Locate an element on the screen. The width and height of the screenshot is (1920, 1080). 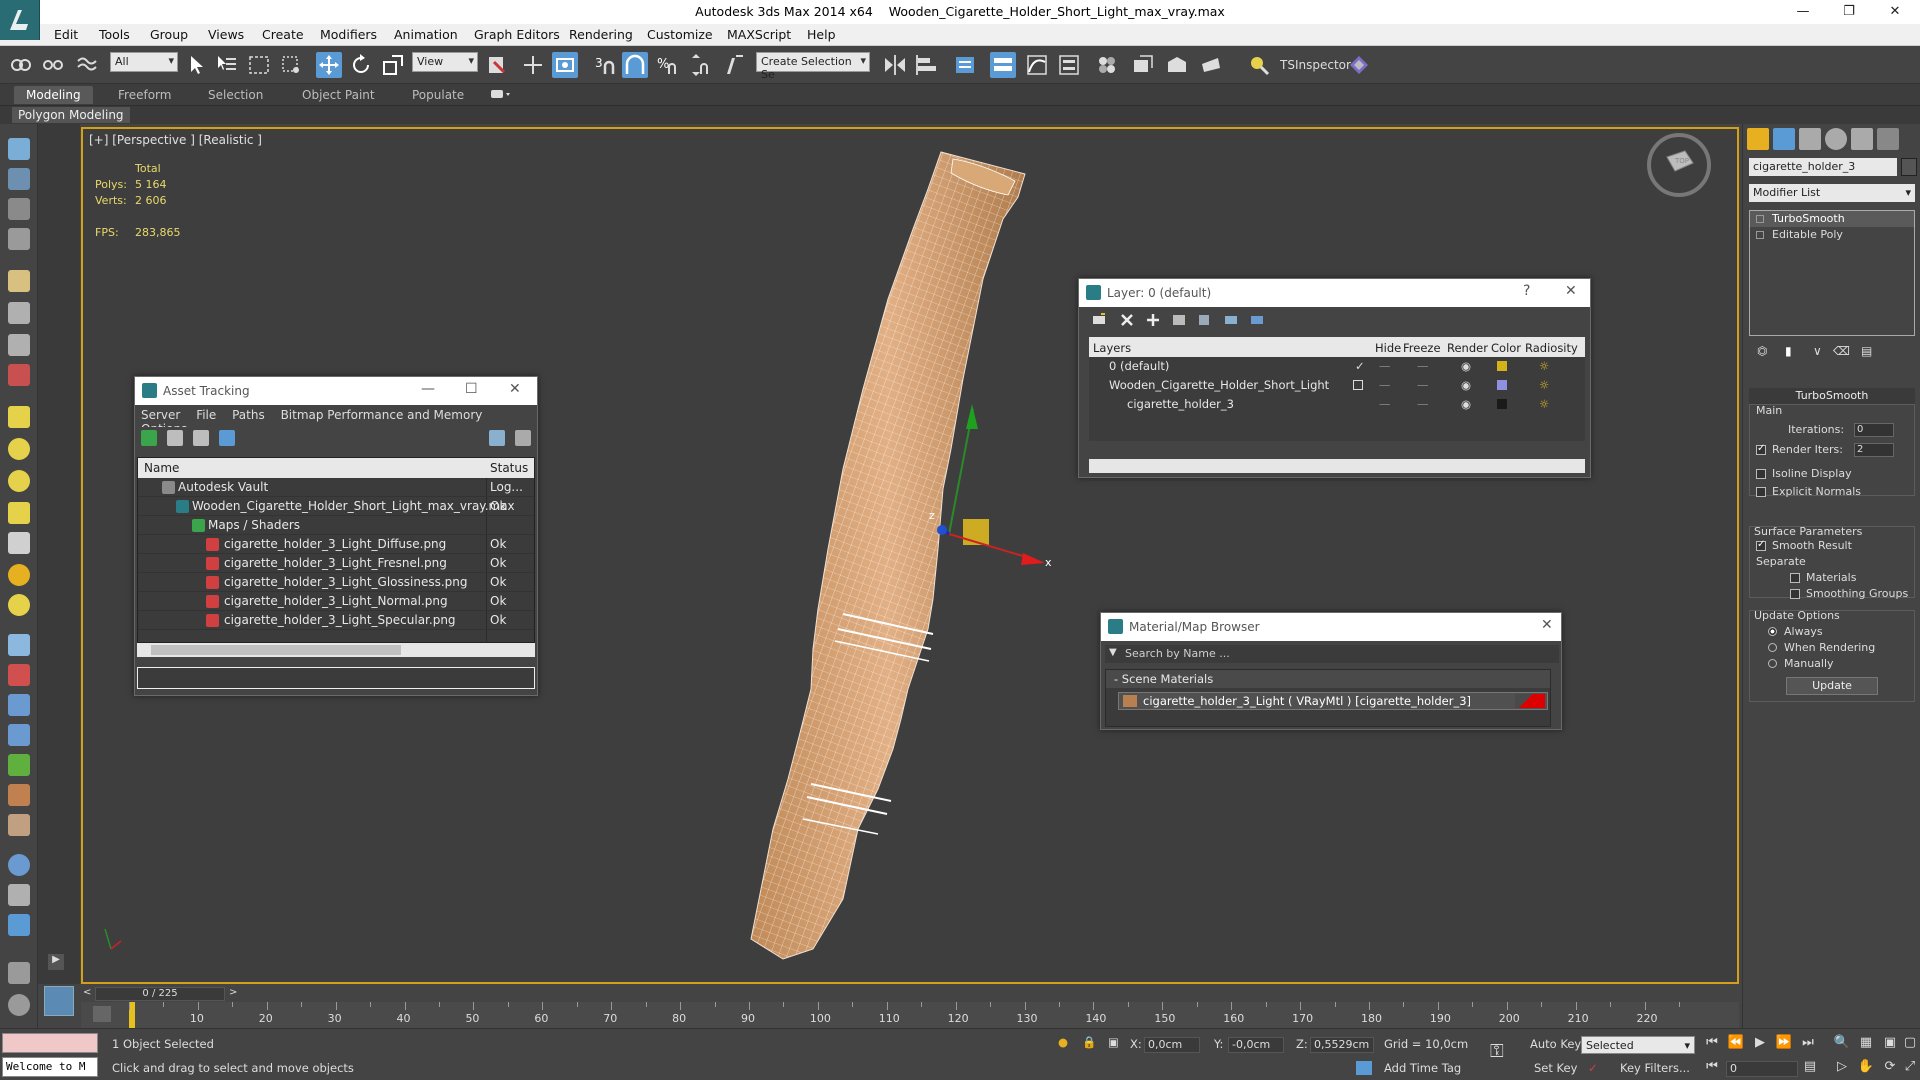
isoline-display-checkbox is located at coordinates (1761, 474).